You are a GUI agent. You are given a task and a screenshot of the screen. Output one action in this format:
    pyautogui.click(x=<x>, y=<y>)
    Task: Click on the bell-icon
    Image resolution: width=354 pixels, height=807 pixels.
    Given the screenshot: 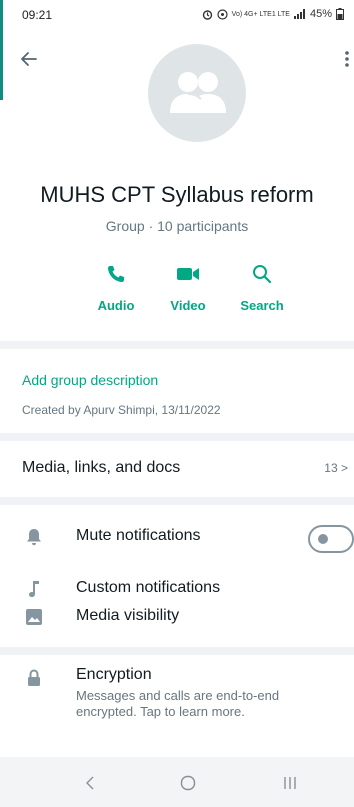 What is the action you would take?
    pyautogui.click(x=34, y=537)
    